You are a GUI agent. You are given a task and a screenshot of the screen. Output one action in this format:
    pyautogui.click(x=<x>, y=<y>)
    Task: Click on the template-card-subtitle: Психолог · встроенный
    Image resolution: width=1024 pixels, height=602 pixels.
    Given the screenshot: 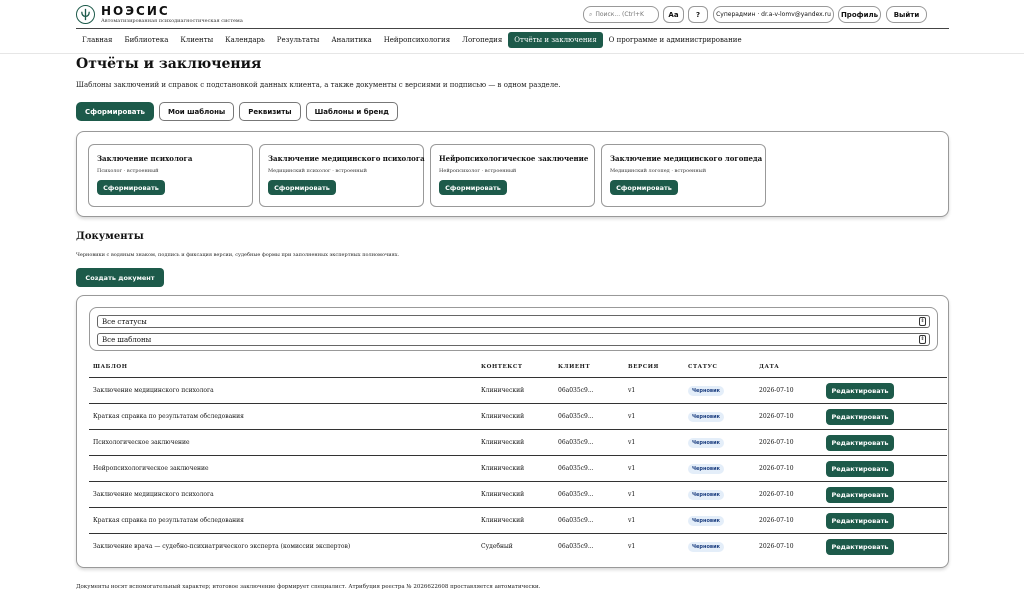 What is the action you would take?
    pyautogui.click(x=128, y=171)
    